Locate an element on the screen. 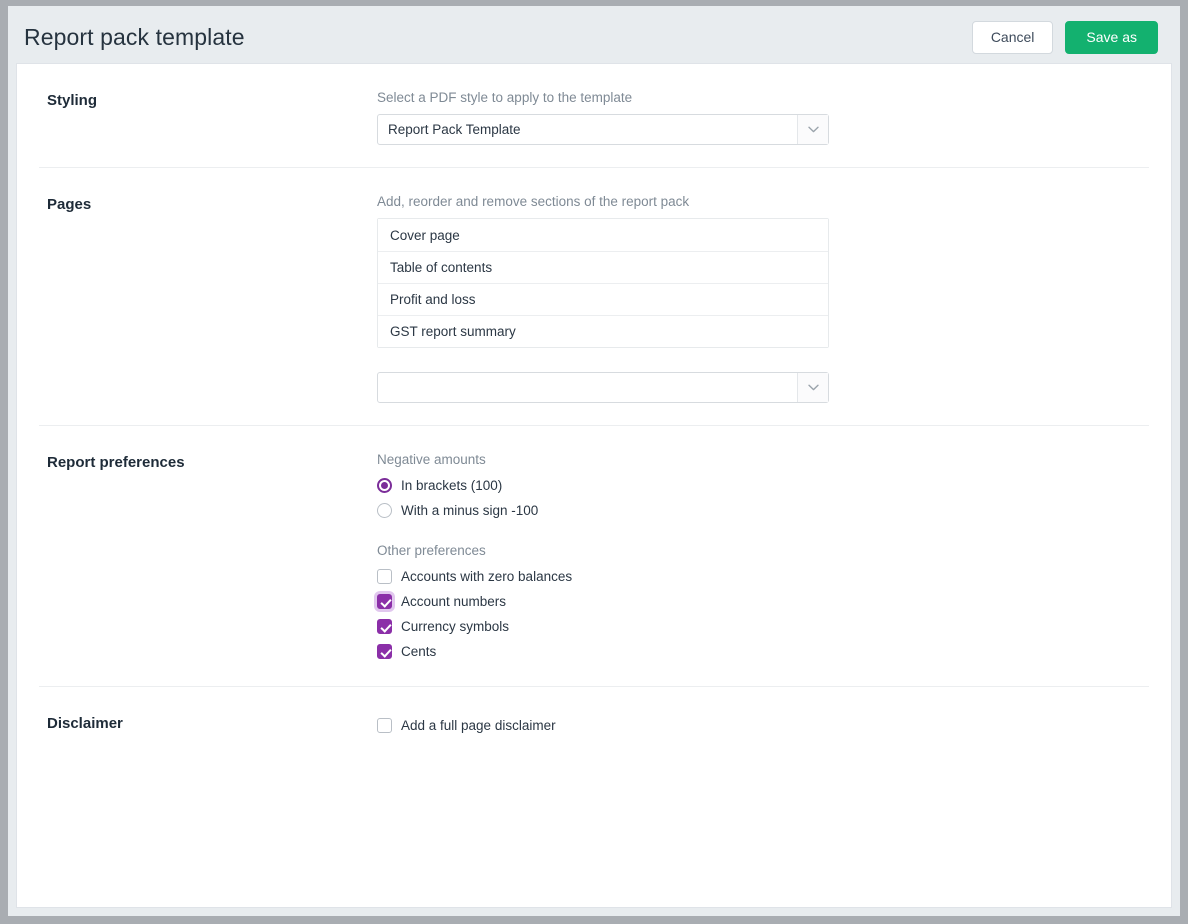  radio-label: With a minus sign -100 is located at coordinates (470, 510).